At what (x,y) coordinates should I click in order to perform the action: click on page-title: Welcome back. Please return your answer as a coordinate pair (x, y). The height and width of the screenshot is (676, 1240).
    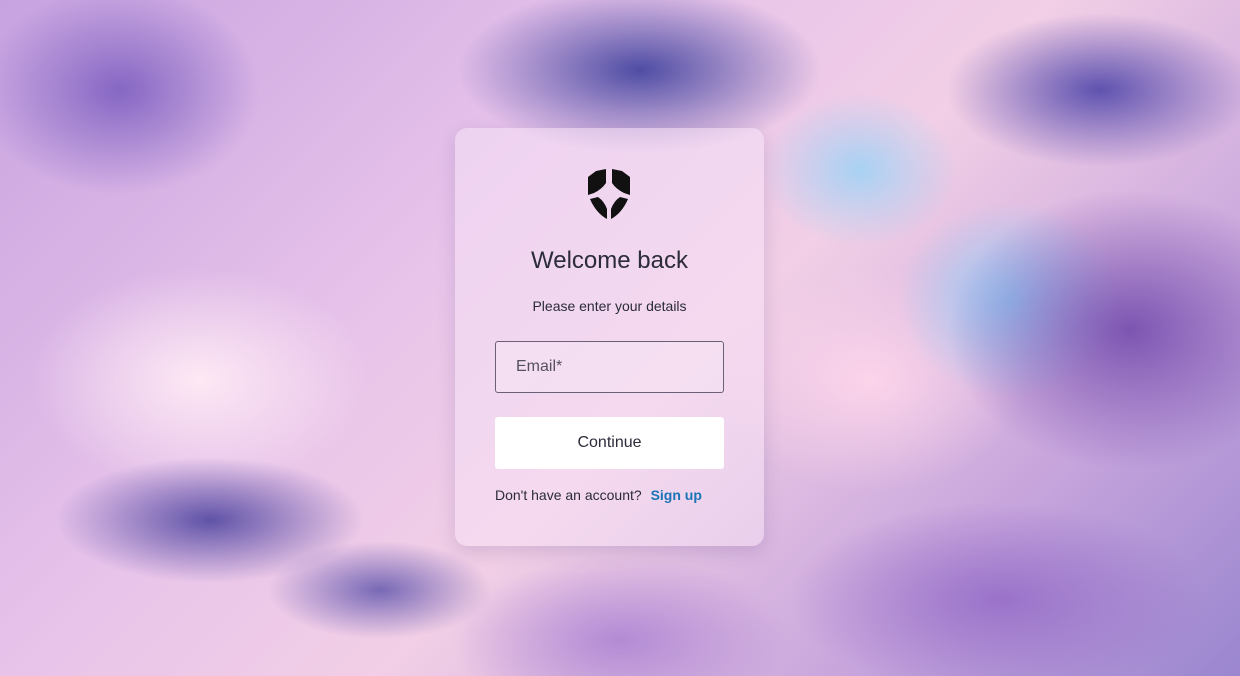
    Looking at the image, I should click on (609, 260).